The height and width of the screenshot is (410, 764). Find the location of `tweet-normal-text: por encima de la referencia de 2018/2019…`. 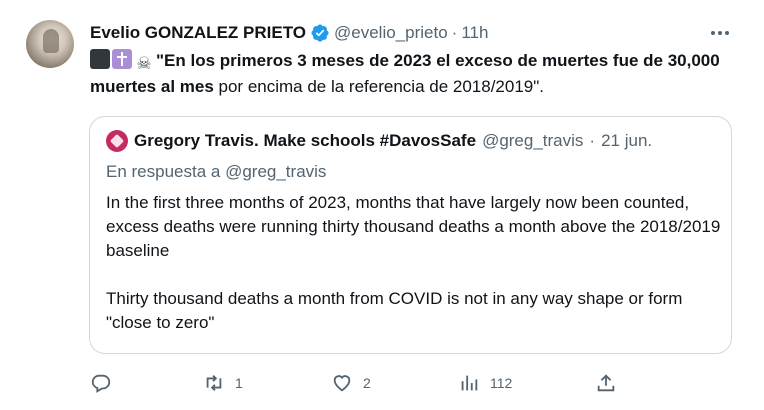

tweet-normal-text: por encima de la referencia de 2018/2019… is located at coordinates (378, 86).